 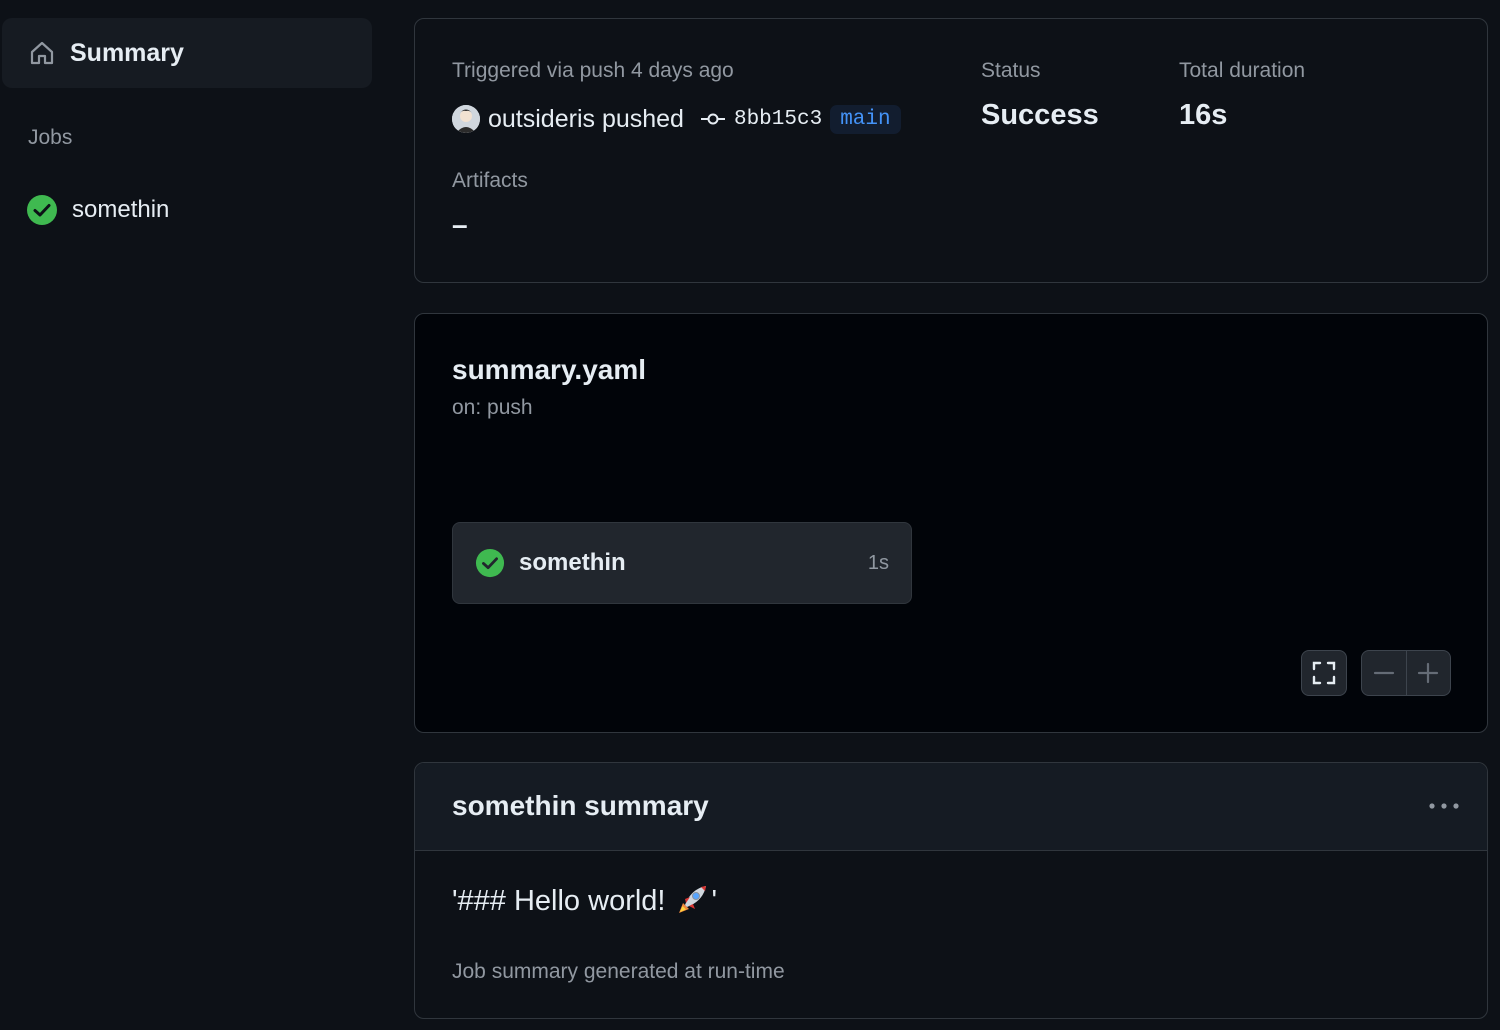 What do you see at coordinates (490, 180) in the screenshot?
I see `artifacts-label: Artifacts` at bounding box center [490, 180].